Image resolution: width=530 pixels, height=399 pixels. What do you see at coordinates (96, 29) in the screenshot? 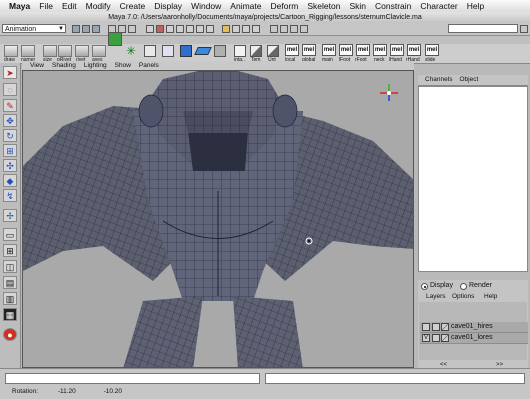
I see `save-scene-icon` at bounding box center [96, 29].